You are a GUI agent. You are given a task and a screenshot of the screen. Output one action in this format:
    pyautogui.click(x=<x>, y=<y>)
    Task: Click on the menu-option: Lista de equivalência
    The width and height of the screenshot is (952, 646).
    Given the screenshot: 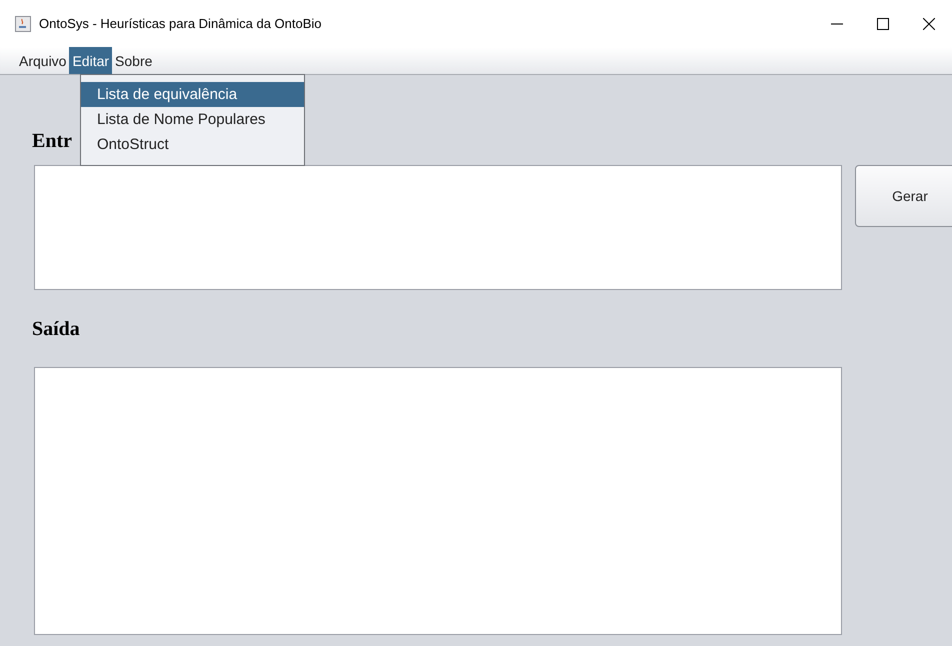 What is the action you would take?
    pyautogui.click(x=192, y=94)
    